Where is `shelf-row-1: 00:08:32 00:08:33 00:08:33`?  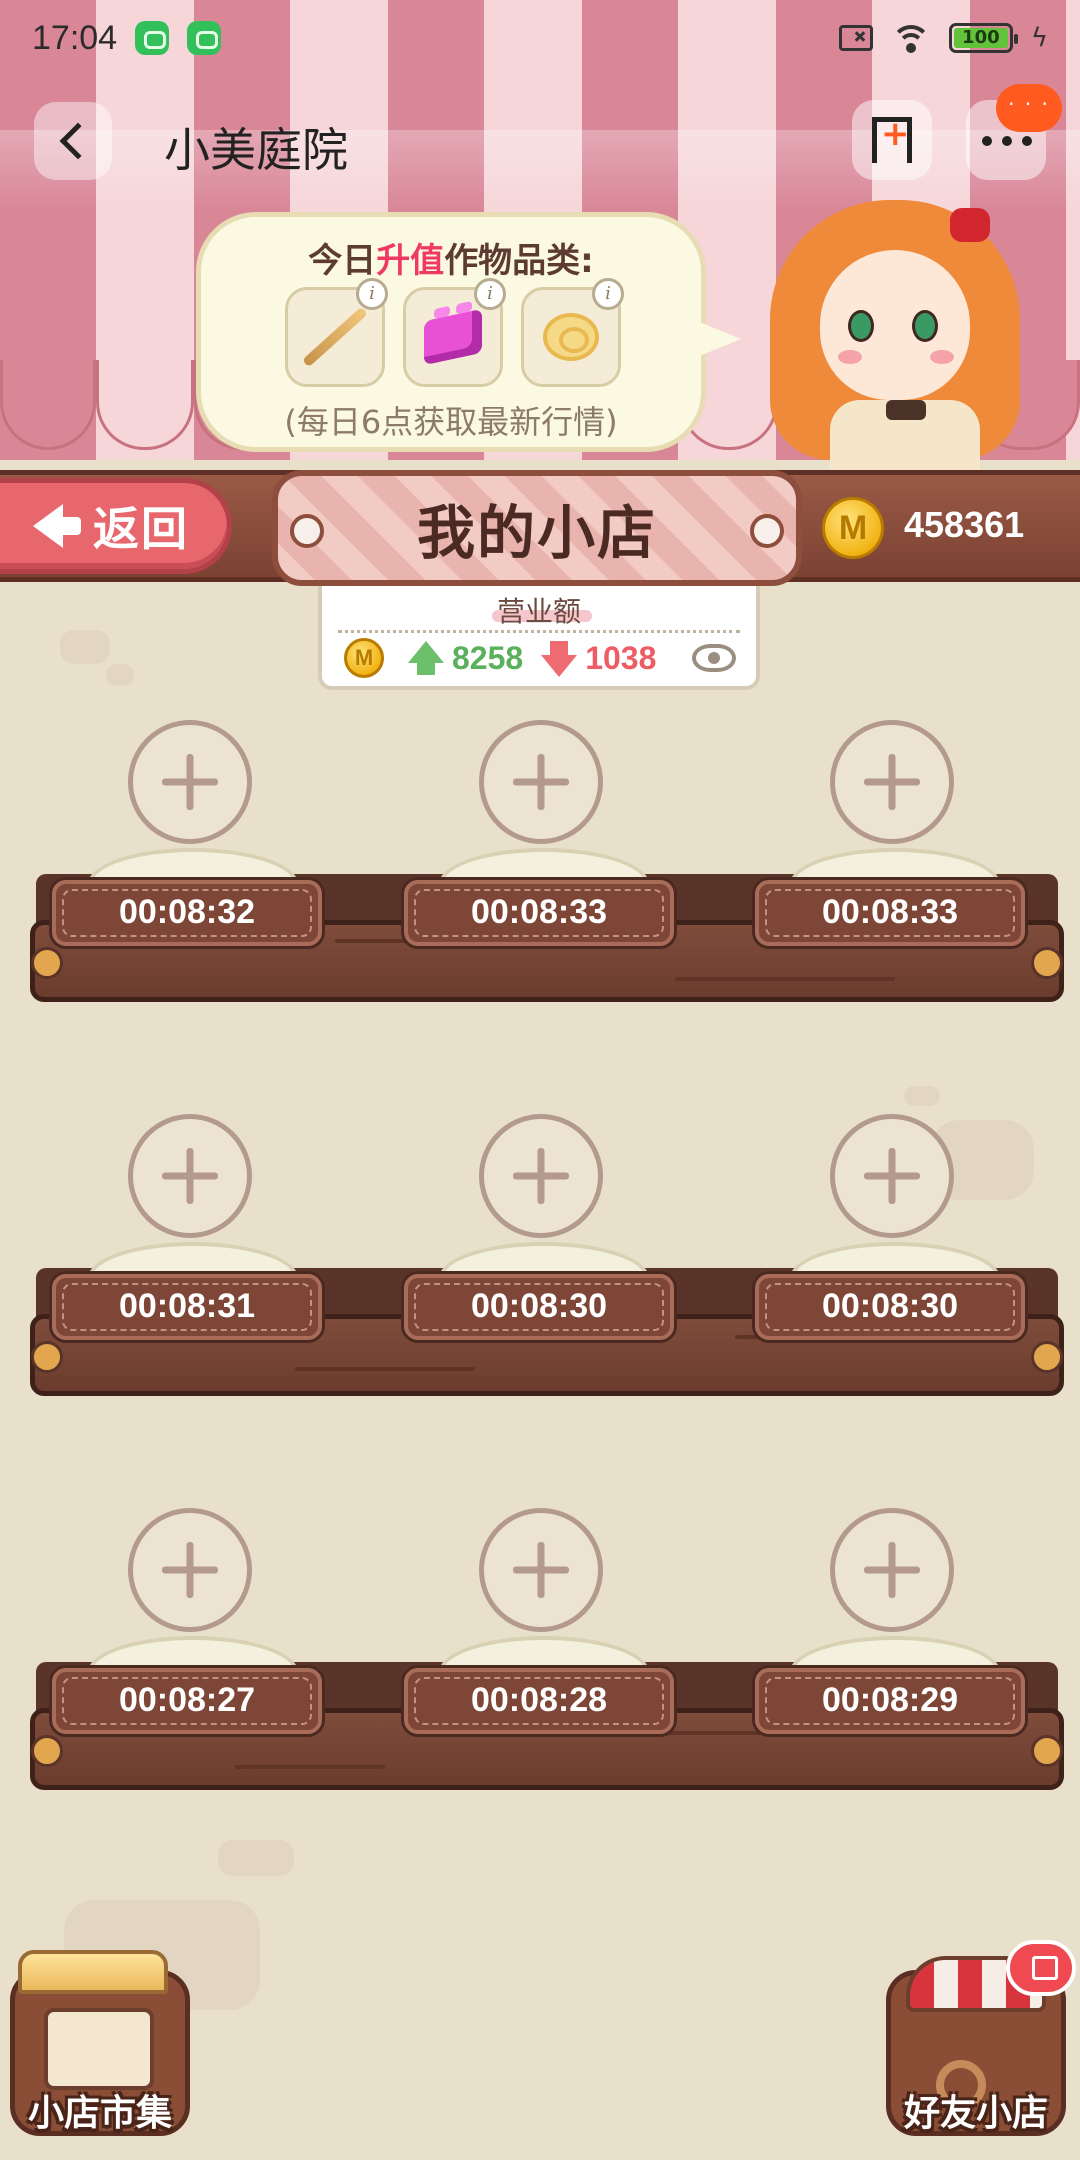 shelf-row-1: 00:08:32 00:08:33 00:08:33 is located at coordinates (547, 865).